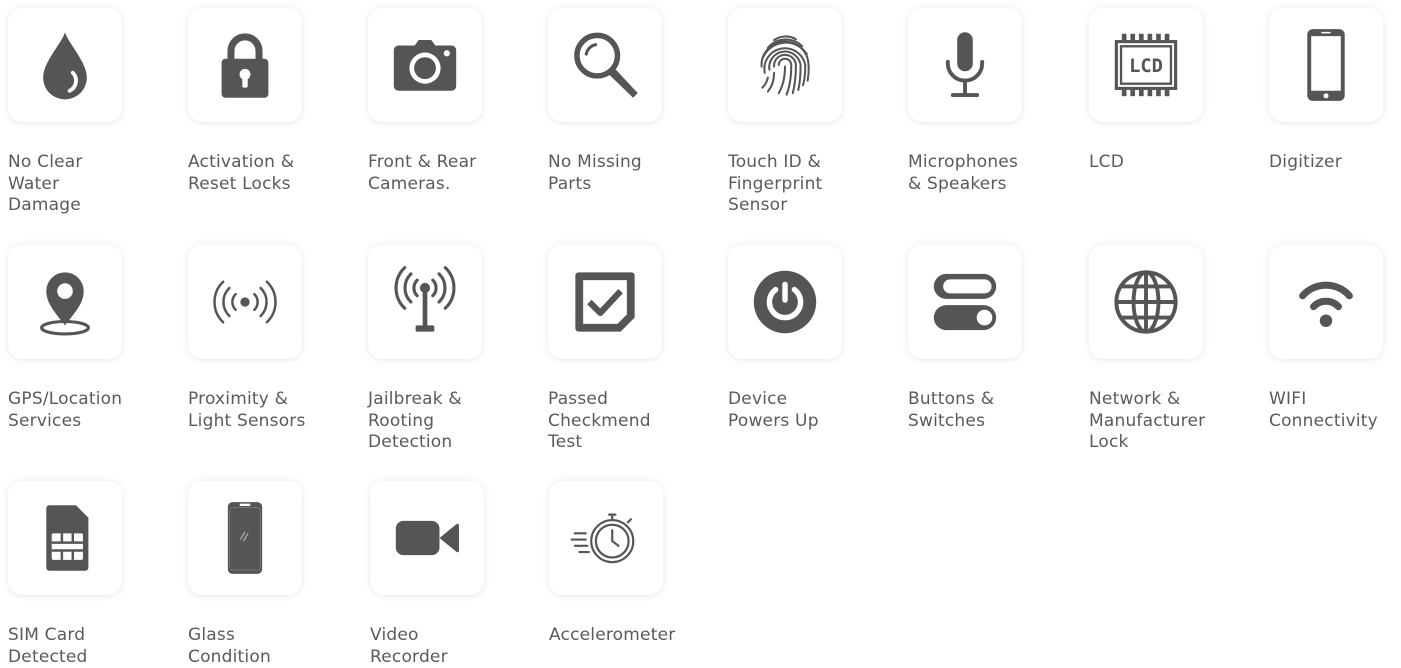 Image resolution: width=1401 pixels, height=668 pixels. I want to click on water-drop-icon, so click(65, 66).